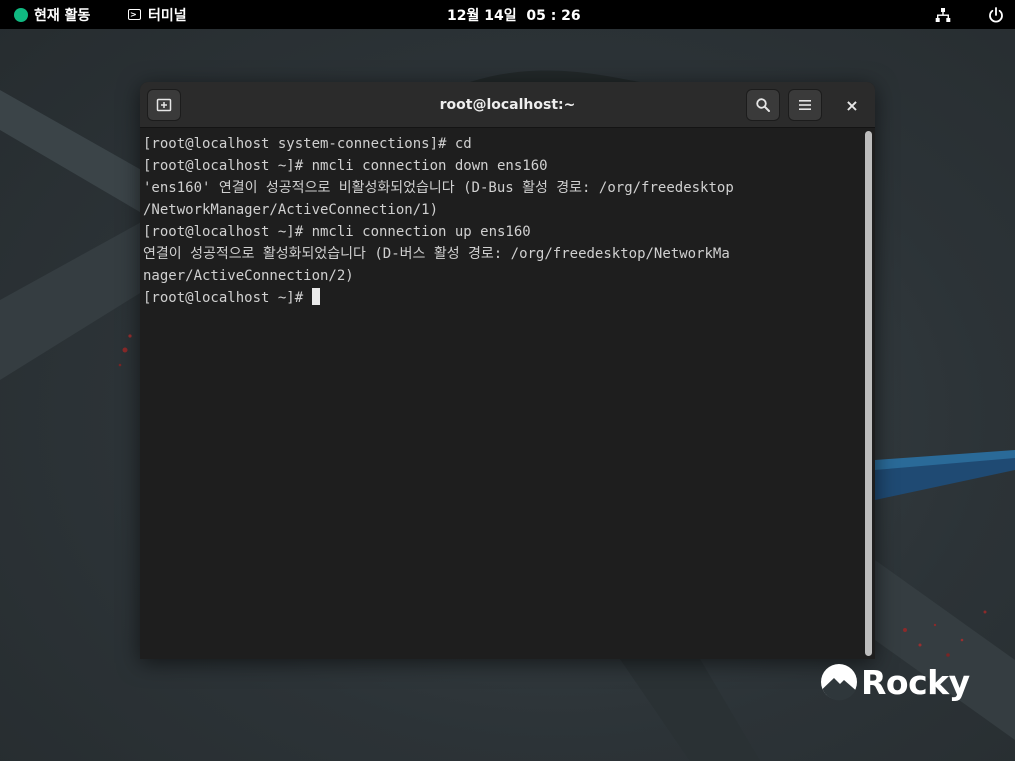 Image resolution: width=1015 pixels, height=761 pixels. I want to click on close-icon: ×, so click(852, 105).